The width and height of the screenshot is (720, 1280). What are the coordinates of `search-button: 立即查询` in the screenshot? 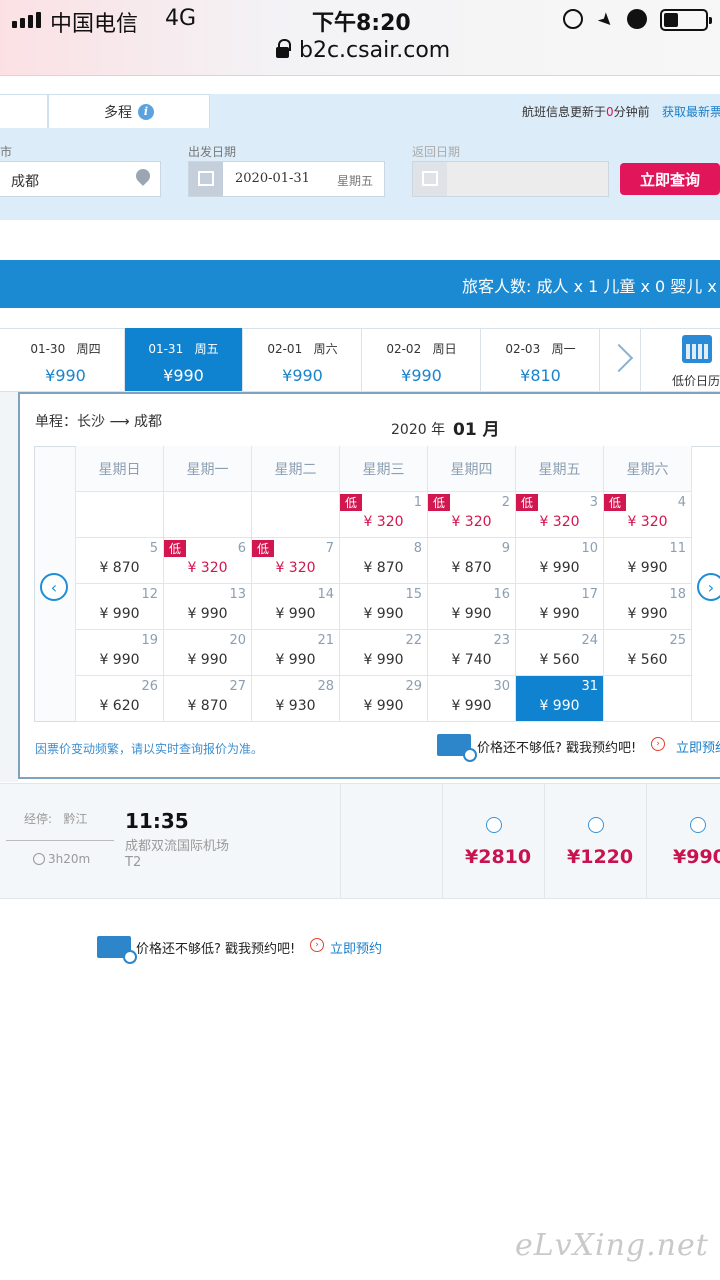 It's located at (670, 179).